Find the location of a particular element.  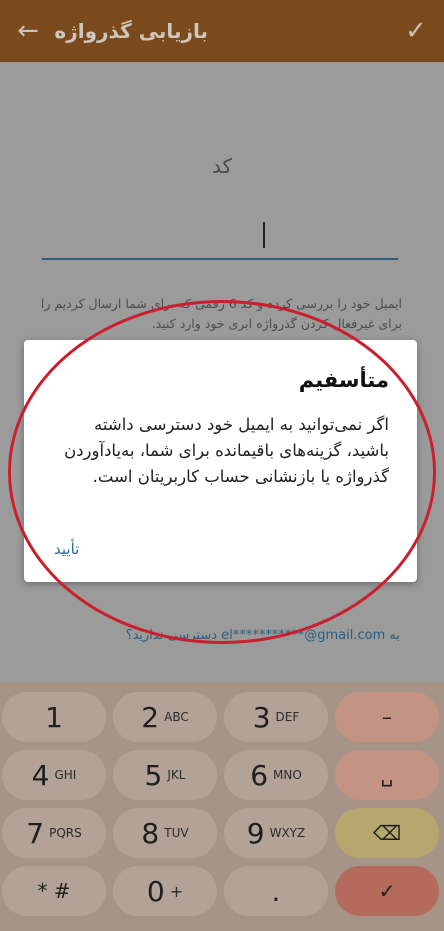

back-arrow-icon: ← is located at coordinates (28, 31).